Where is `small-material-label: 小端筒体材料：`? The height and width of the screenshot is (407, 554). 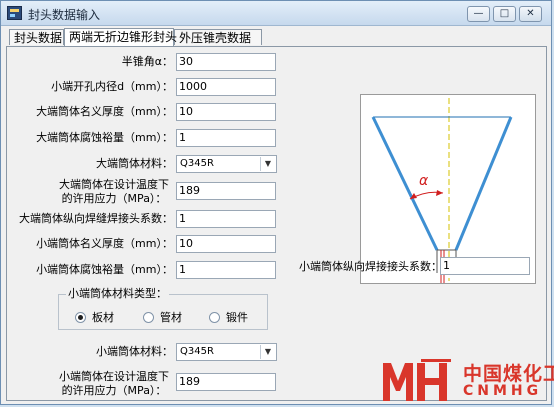
small-material-label: 小端筒体材料： is located at coordinates (134, 351).